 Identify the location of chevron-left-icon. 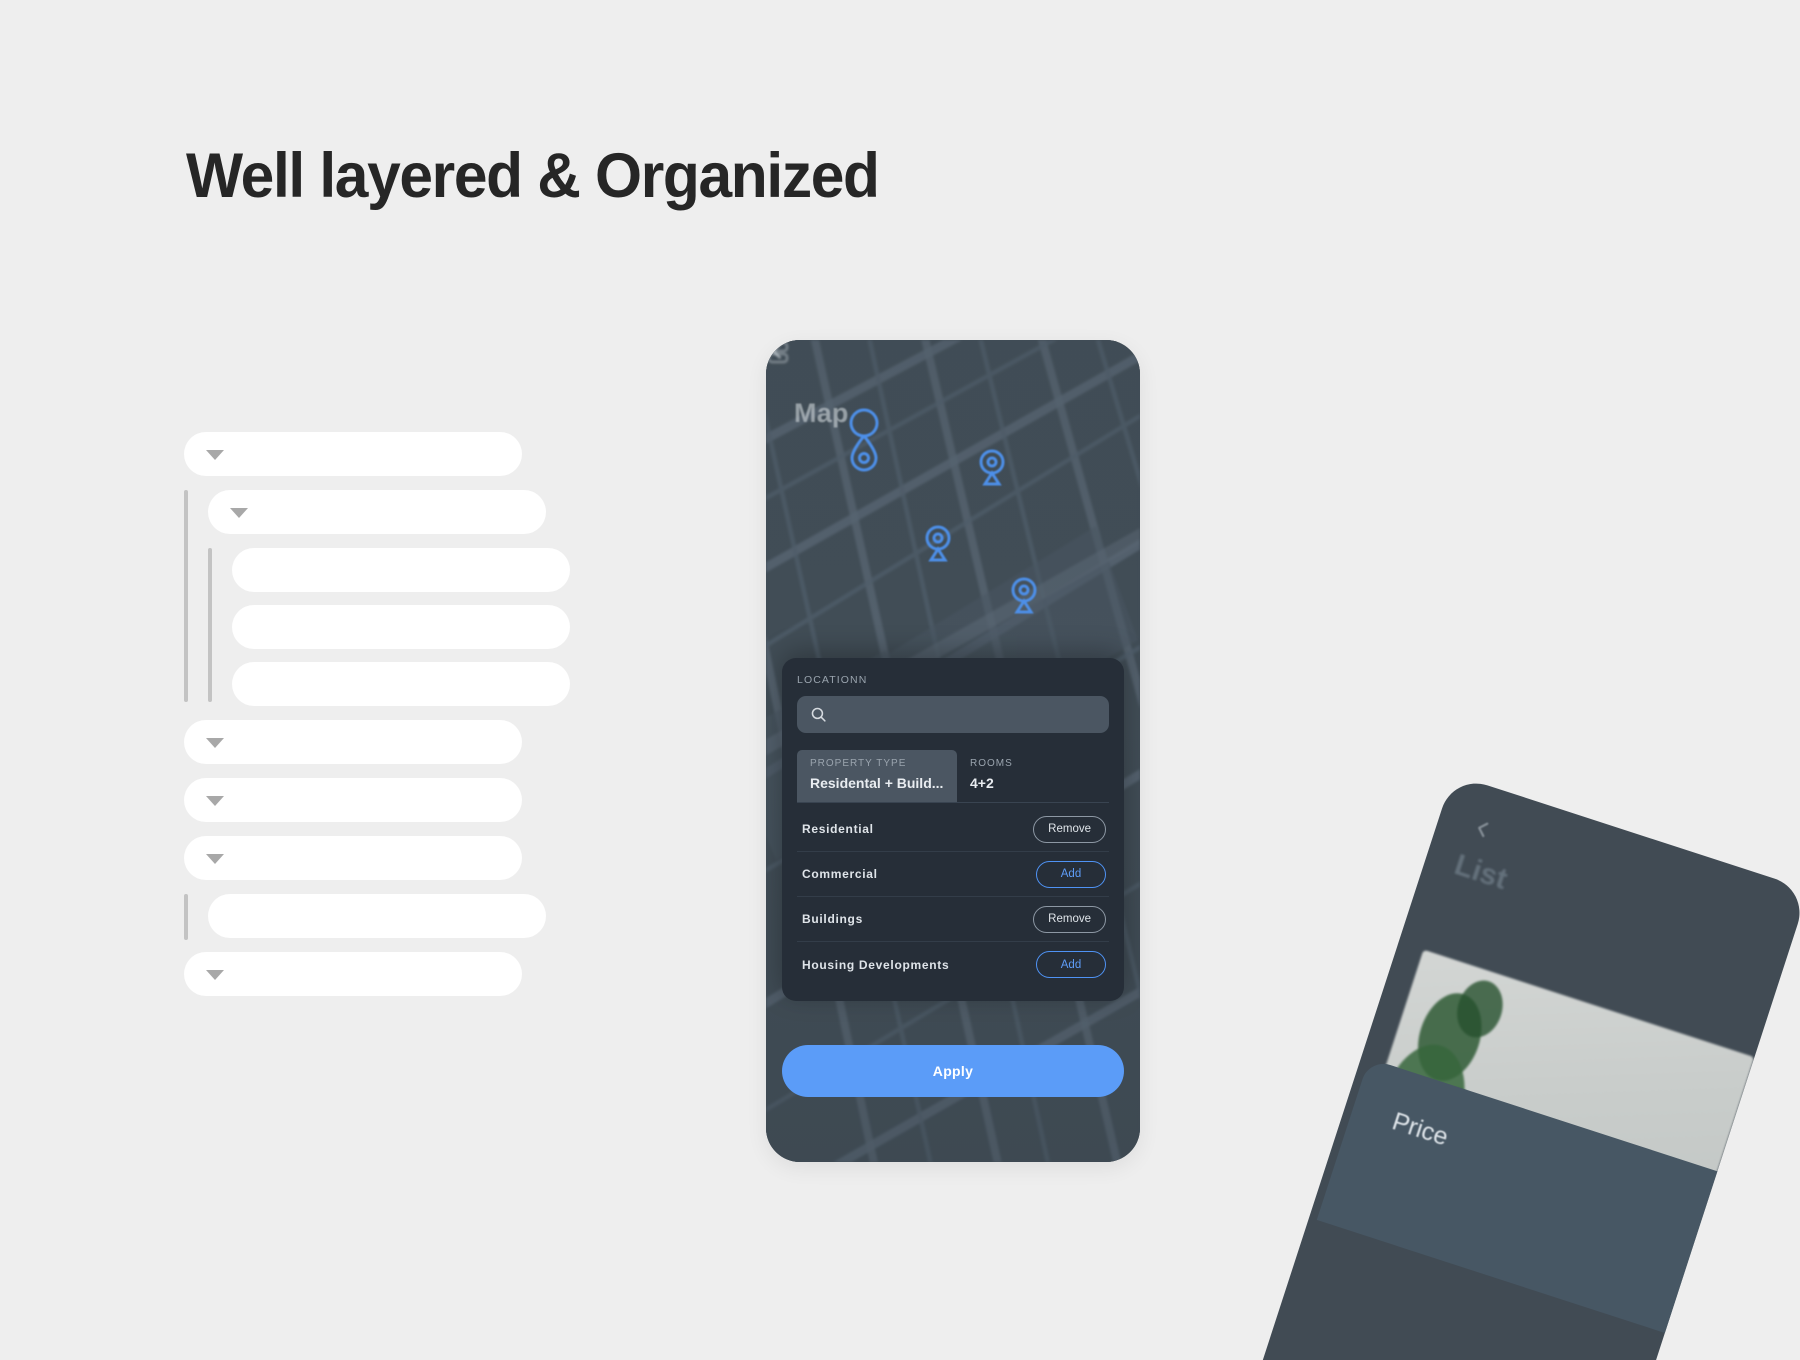
(1483, 829).